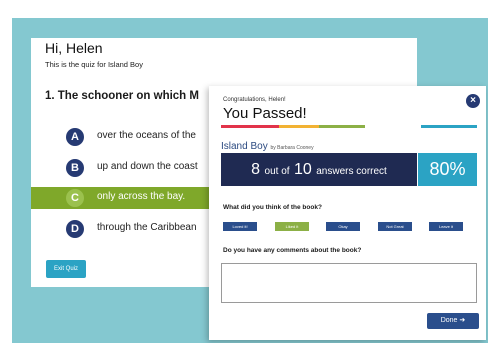  What do you see at coordinates (66, 269) in the screenshot?
I see `exit-quiz-button: Exit Quiz` at bounding box center [66, 269].